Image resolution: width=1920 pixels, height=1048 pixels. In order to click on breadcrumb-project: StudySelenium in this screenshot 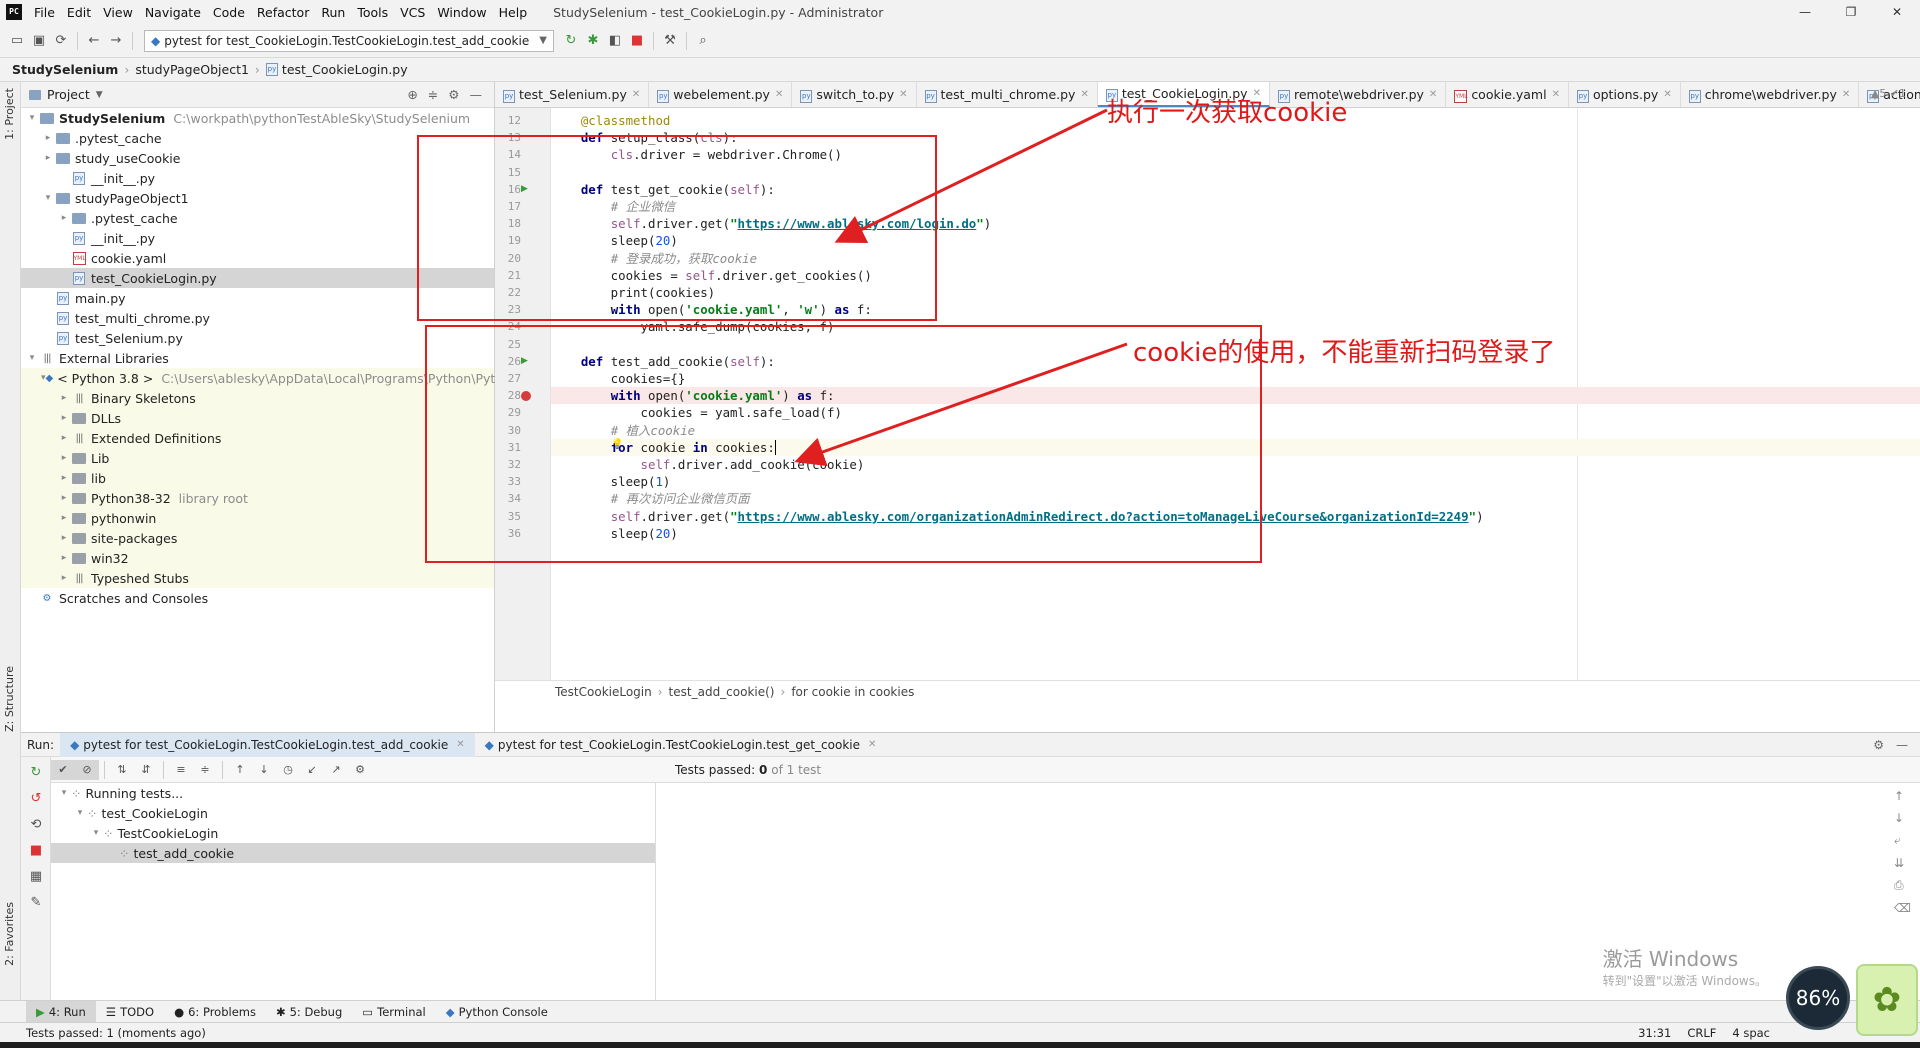, I will do `click(65, 69)`.